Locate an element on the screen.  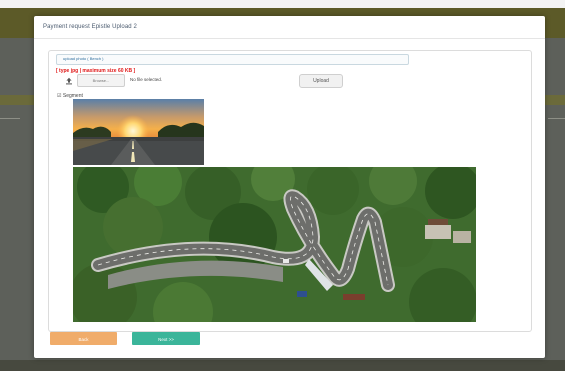
modal-header-divider is located at coordinates (289, 38).